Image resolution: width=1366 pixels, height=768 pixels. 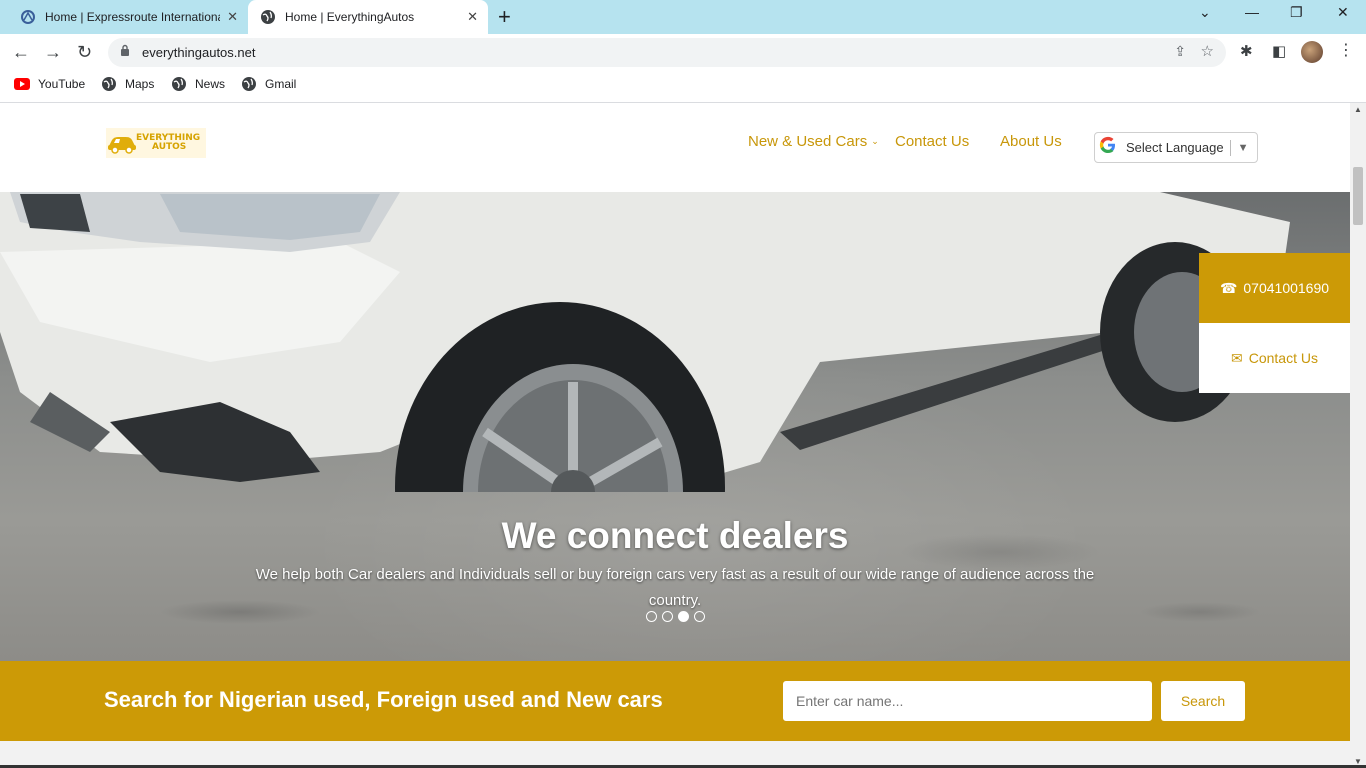 I want to click on reload-icon: ↻, so click(x=84, y=52).